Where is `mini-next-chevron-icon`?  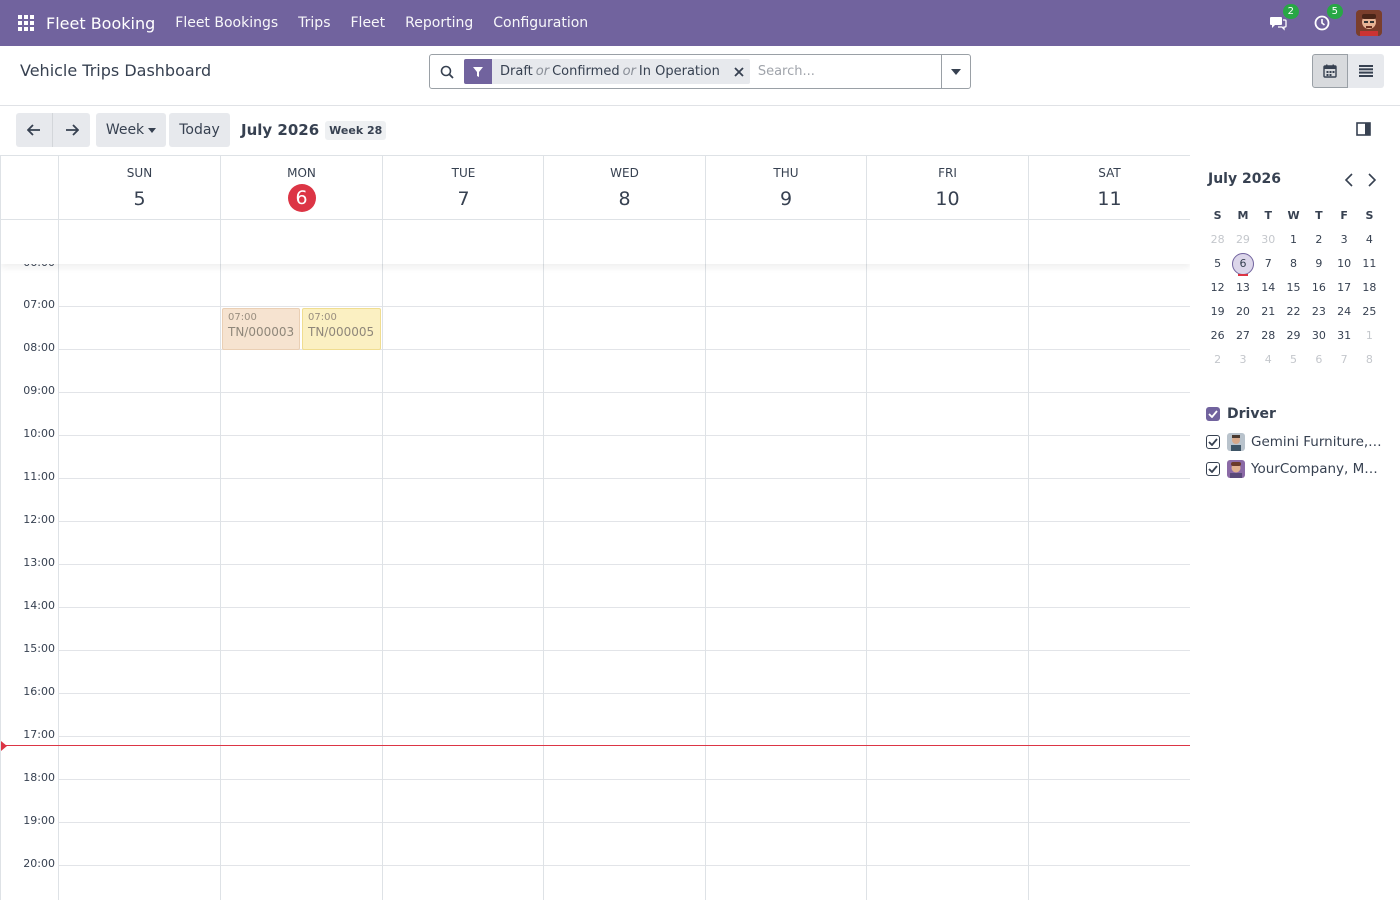 mini-next-chevron-icon is located at coordinates (1372, 180).